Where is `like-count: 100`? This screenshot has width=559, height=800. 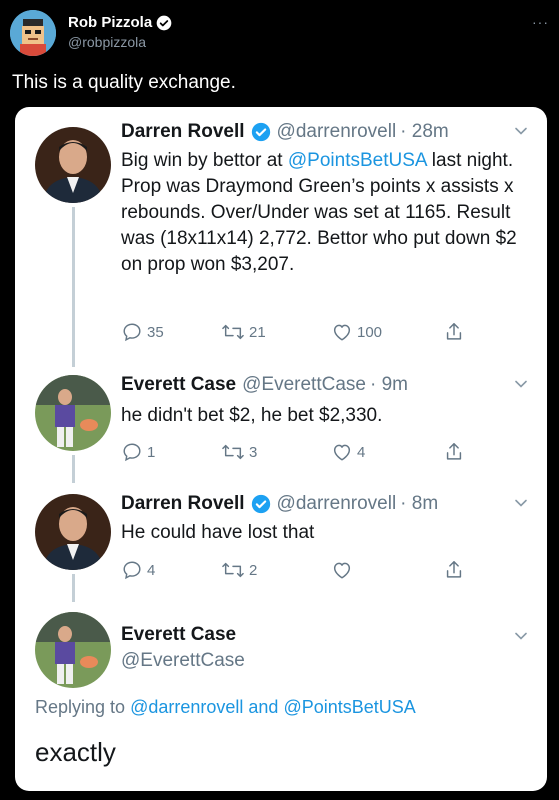
like-count: 100 is located at coordinates (370, 332).